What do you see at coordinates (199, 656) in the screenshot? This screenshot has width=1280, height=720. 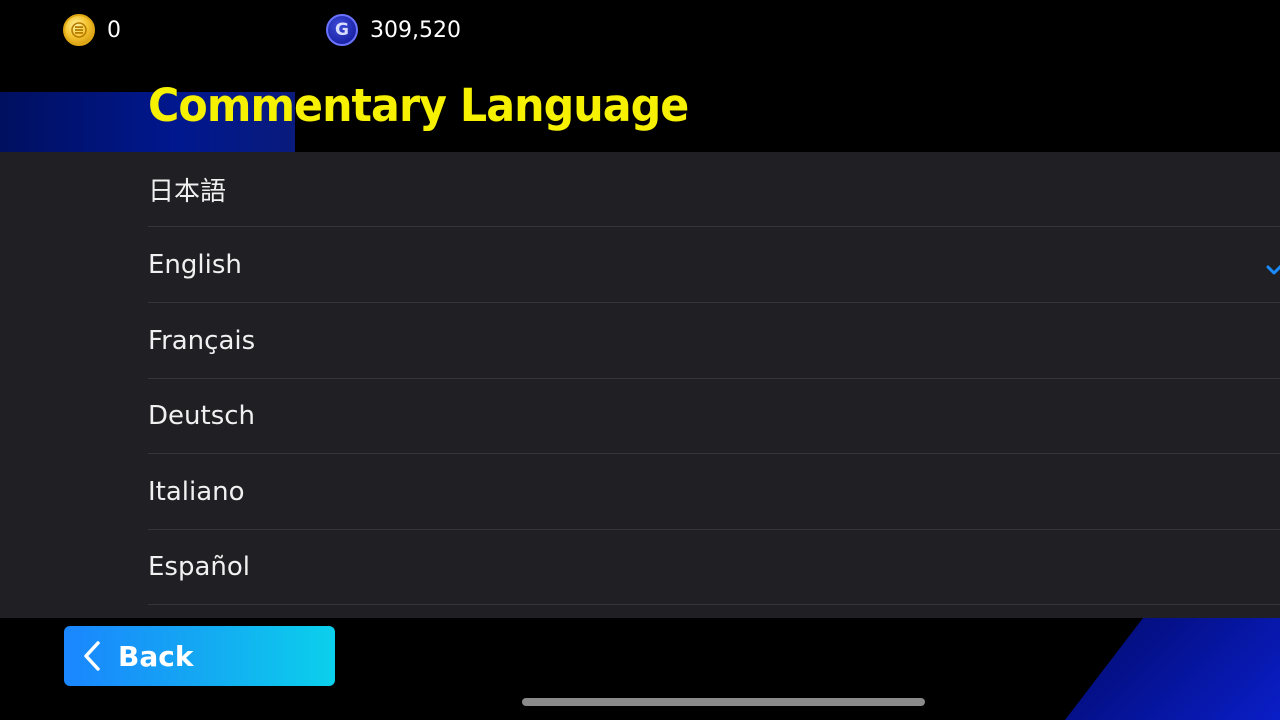 I see `back-button: Back` at bounding box center [199, 656].